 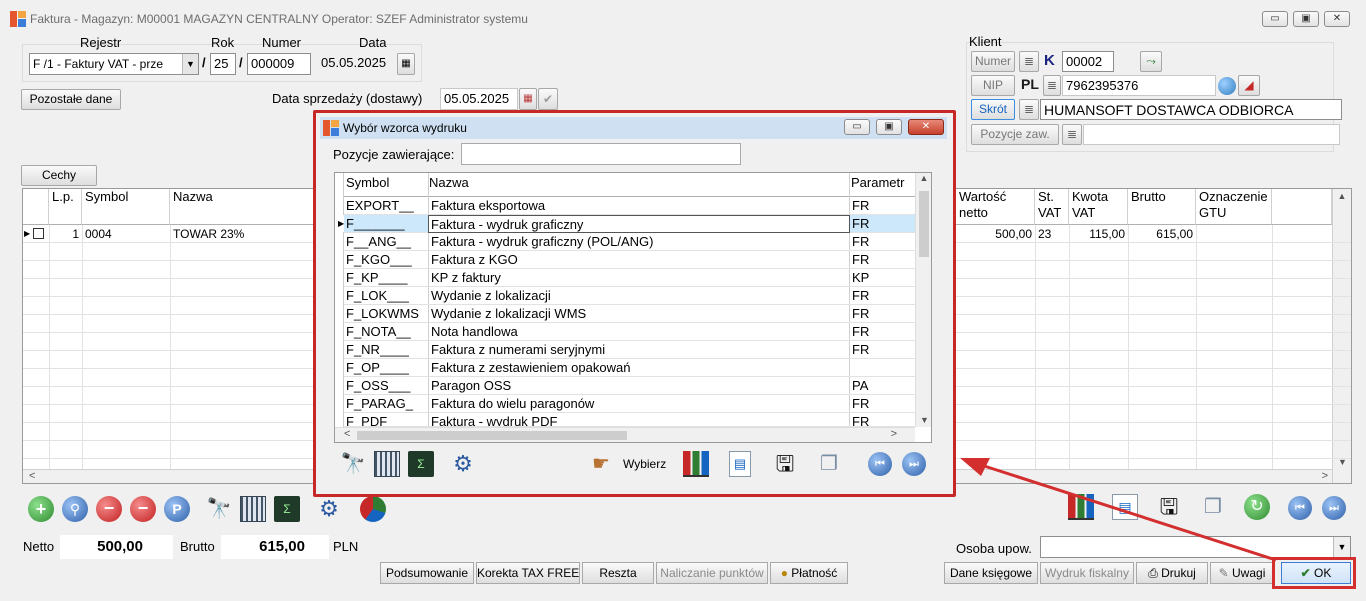 I want to click on template-param: PA, so click(x=860, y=385).